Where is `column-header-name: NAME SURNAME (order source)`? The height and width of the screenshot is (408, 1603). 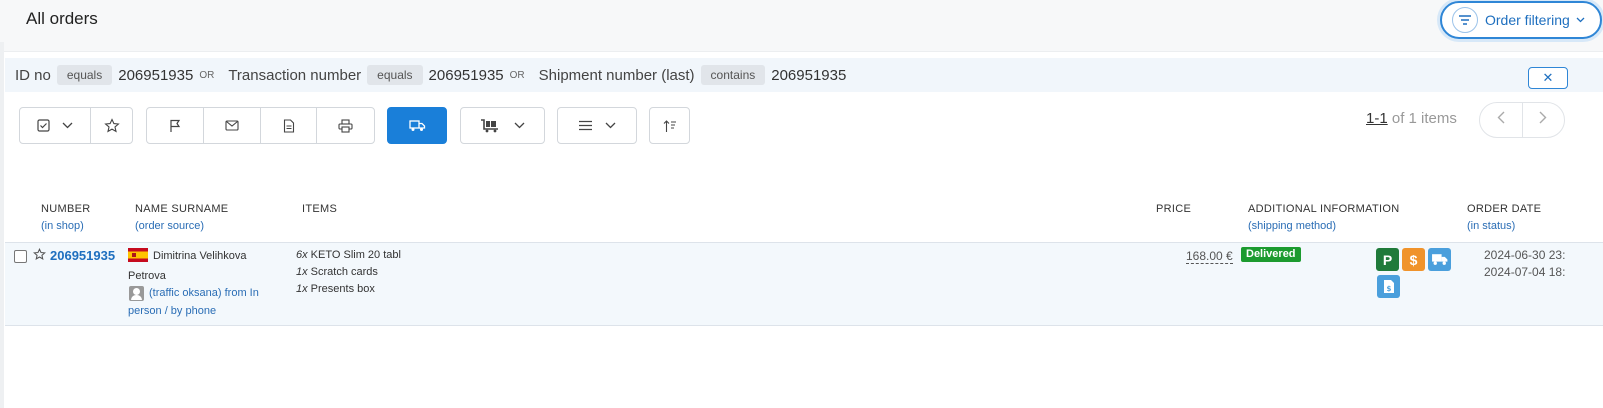
column-header-name: NAME SURNAME (order source) is located at coordinates (181, 218).